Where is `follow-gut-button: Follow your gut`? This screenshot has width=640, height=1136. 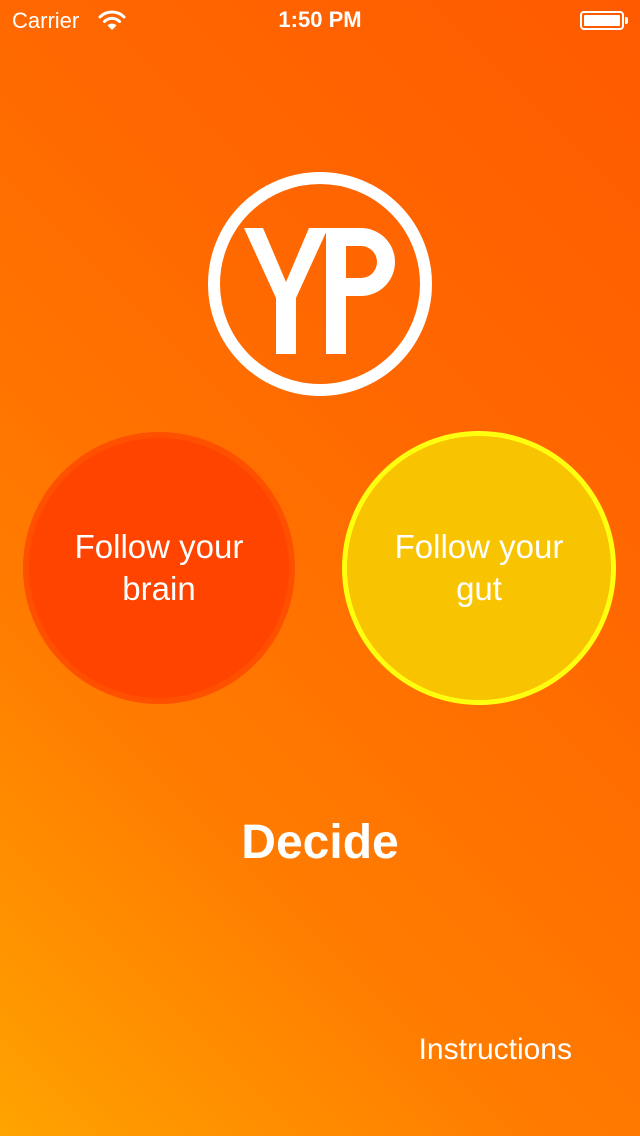
follow-gut-button: Follow your gut is located at coordinates (479, 568).